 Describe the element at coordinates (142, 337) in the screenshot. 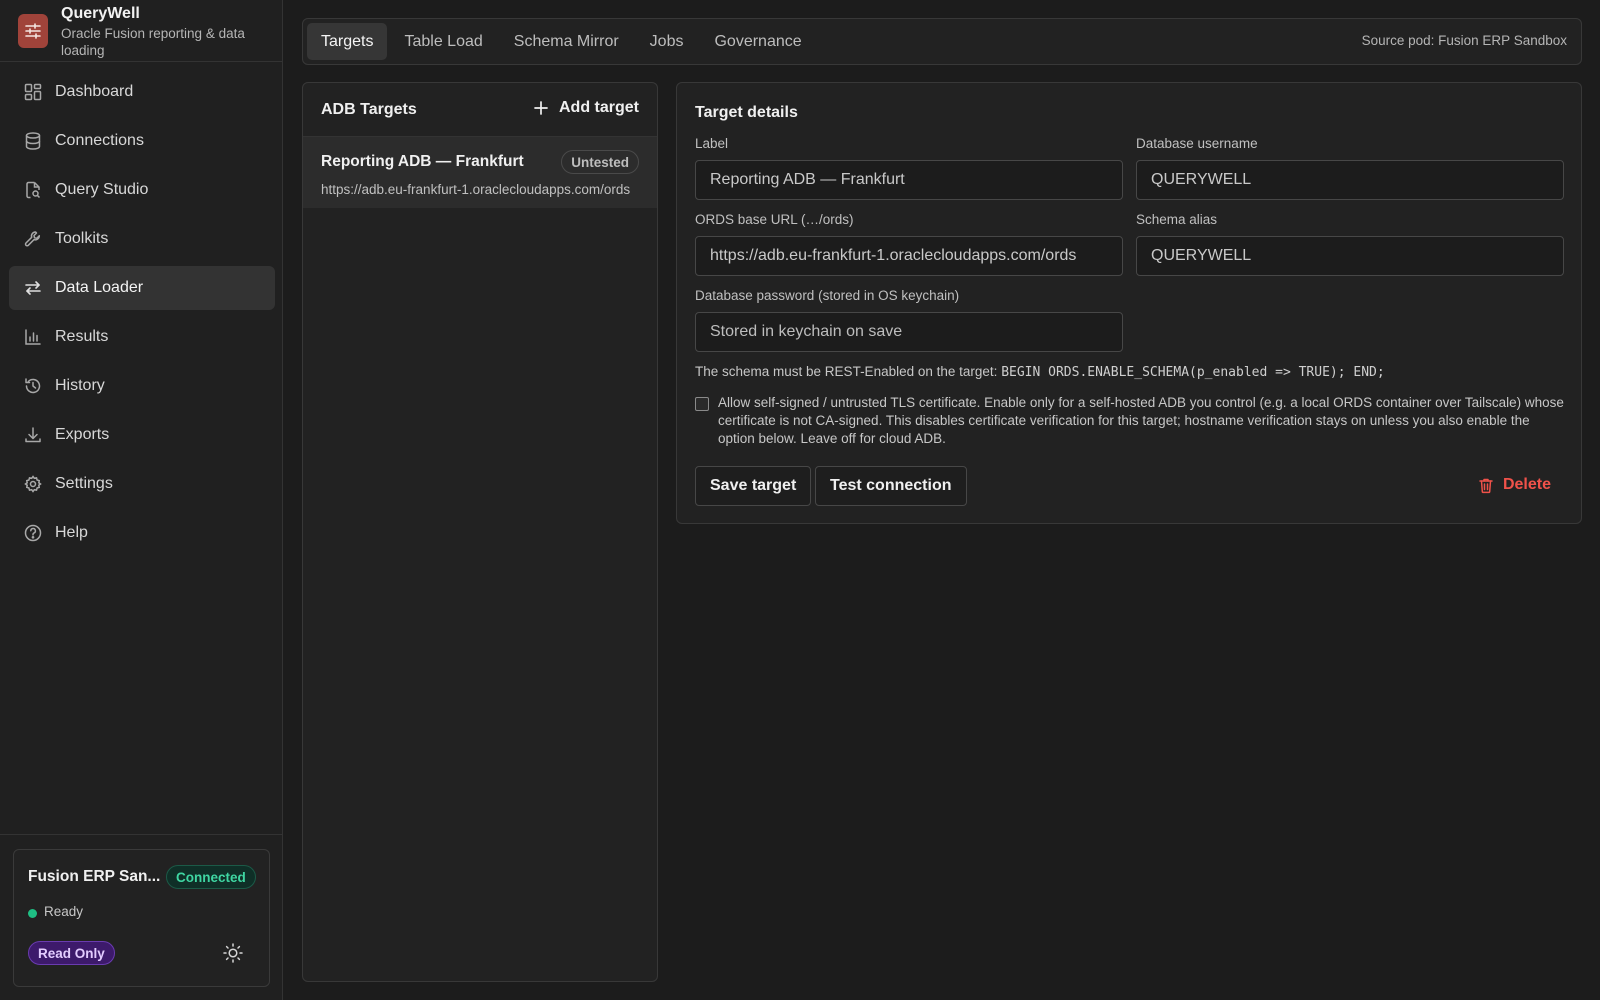

I see `sidebar-item-results: Results` at that location.